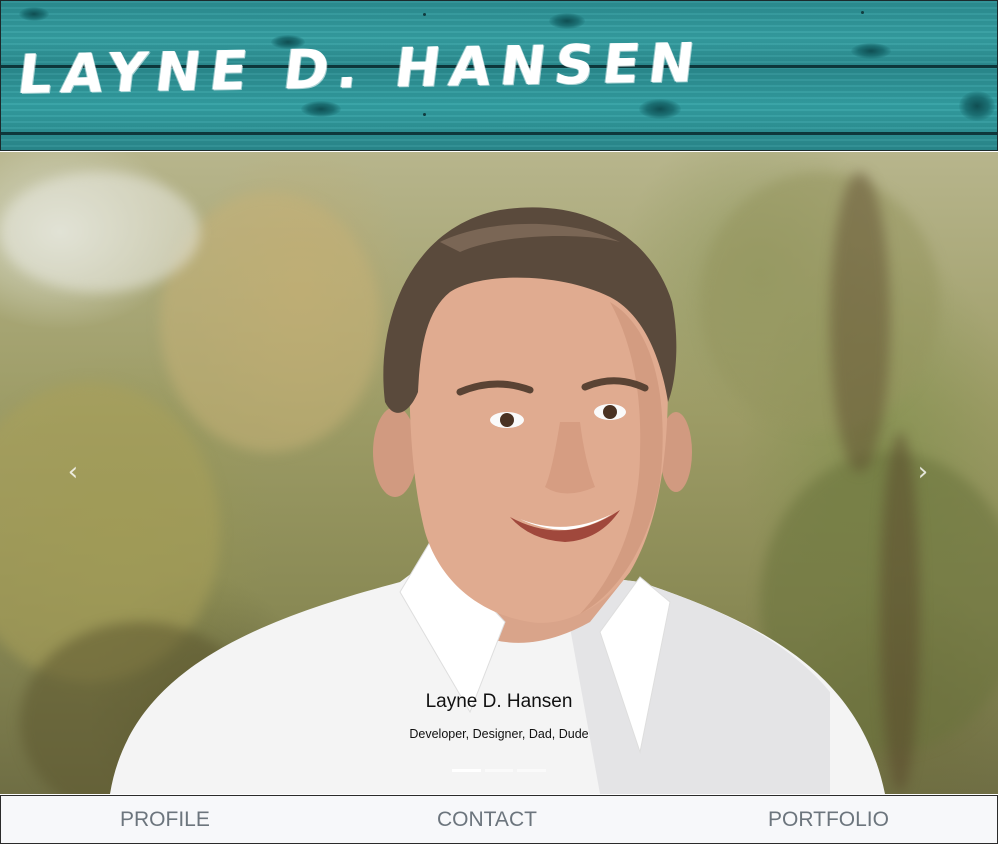  What do you see at coordinates (165, 820) in the screenshot?
I see `nav-link-profile: PROFILE` at bounding box center [165, 820].